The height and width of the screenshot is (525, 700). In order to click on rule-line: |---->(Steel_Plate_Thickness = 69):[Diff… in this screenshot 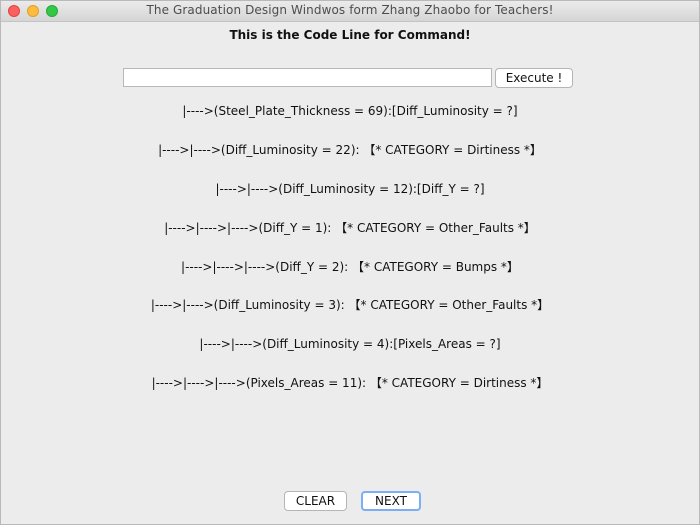, I will do `click(350, 111)`.